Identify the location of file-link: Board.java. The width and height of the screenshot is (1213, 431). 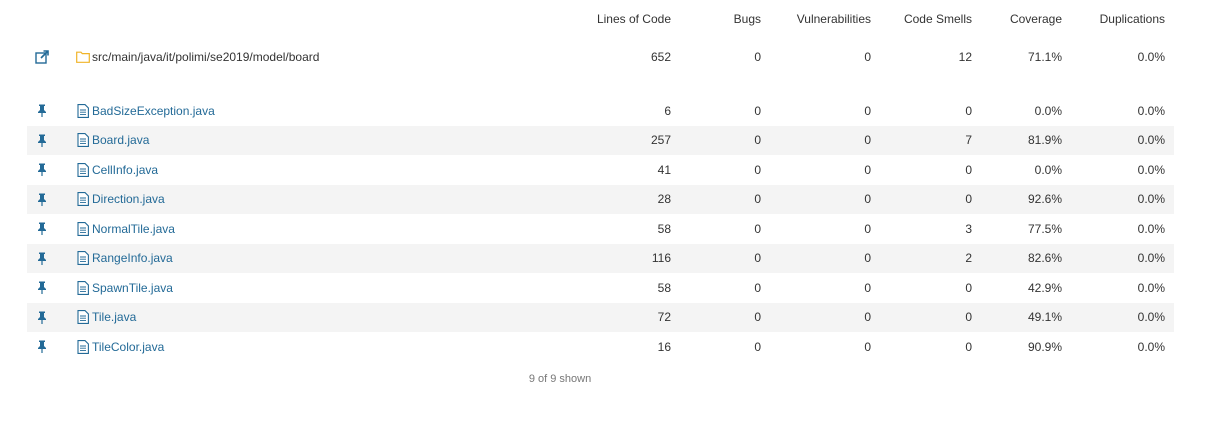
(112, 140).